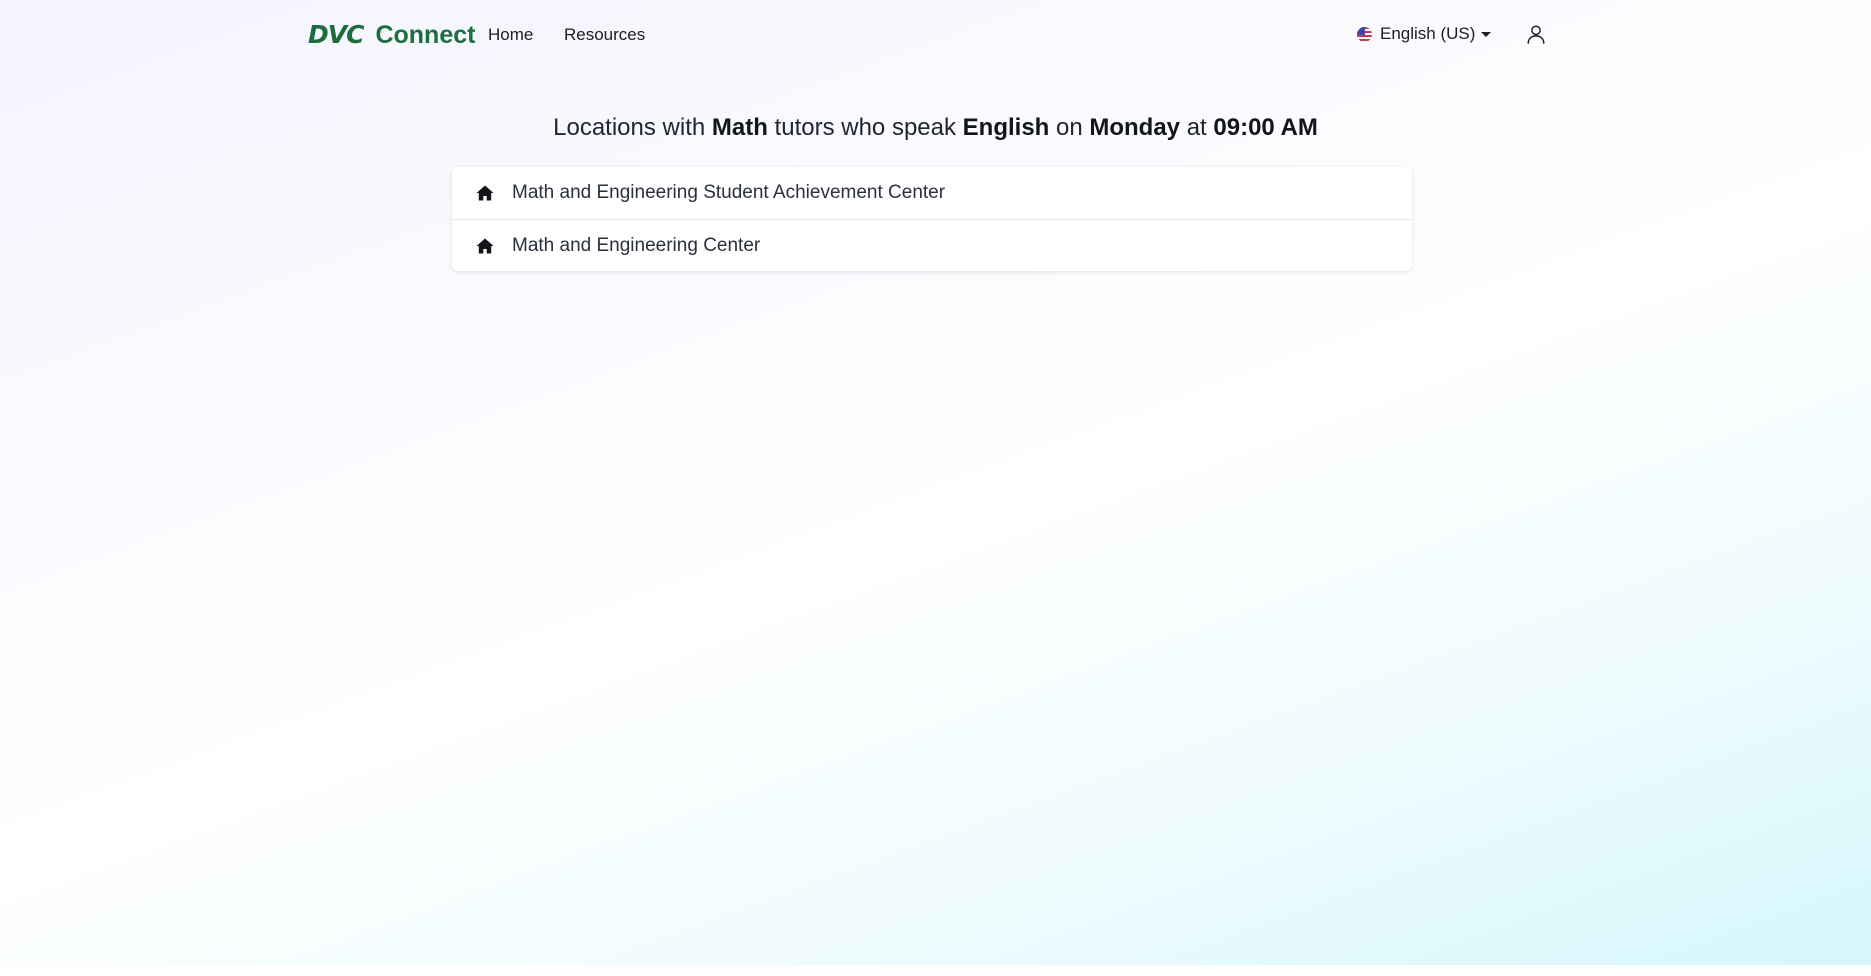  What do you see at coordinates (425, 35) in the screenshot?
I see `brand-name: Connect` at bounding box center [425, 35].